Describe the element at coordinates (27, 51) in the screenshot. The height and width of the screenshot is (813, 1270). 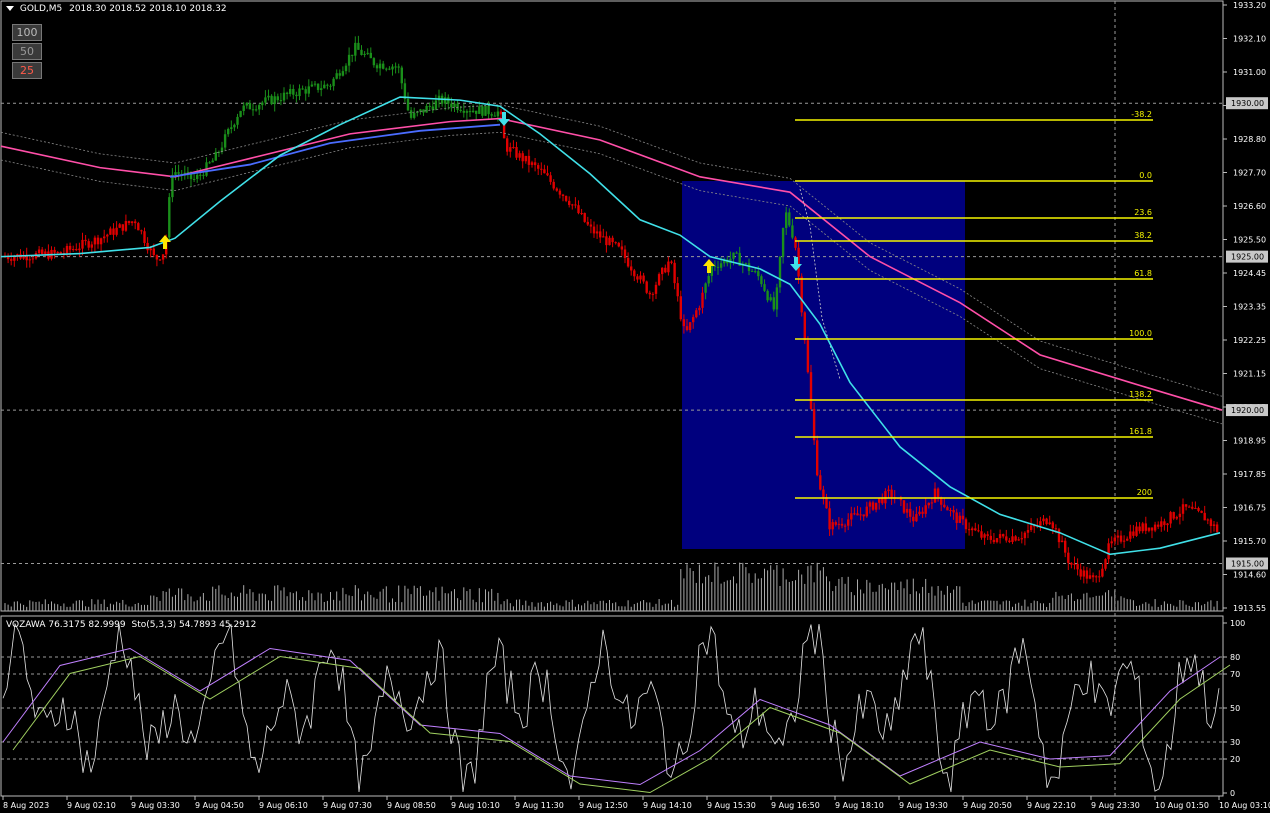
I see `zoom-50-button: 50` at that location.